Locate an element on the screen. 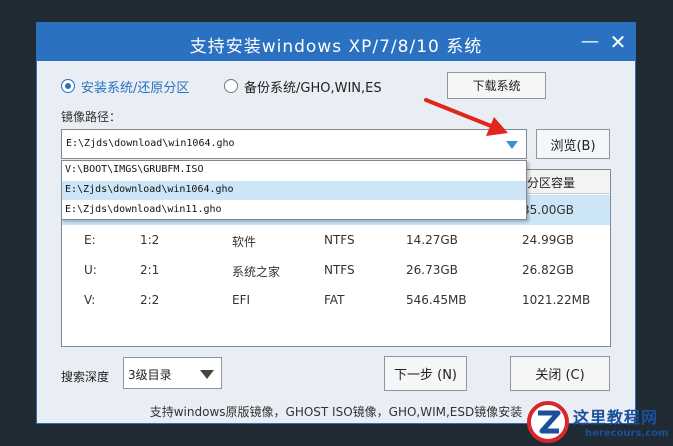  site-logo-icon is located at coordinates (548, 422).